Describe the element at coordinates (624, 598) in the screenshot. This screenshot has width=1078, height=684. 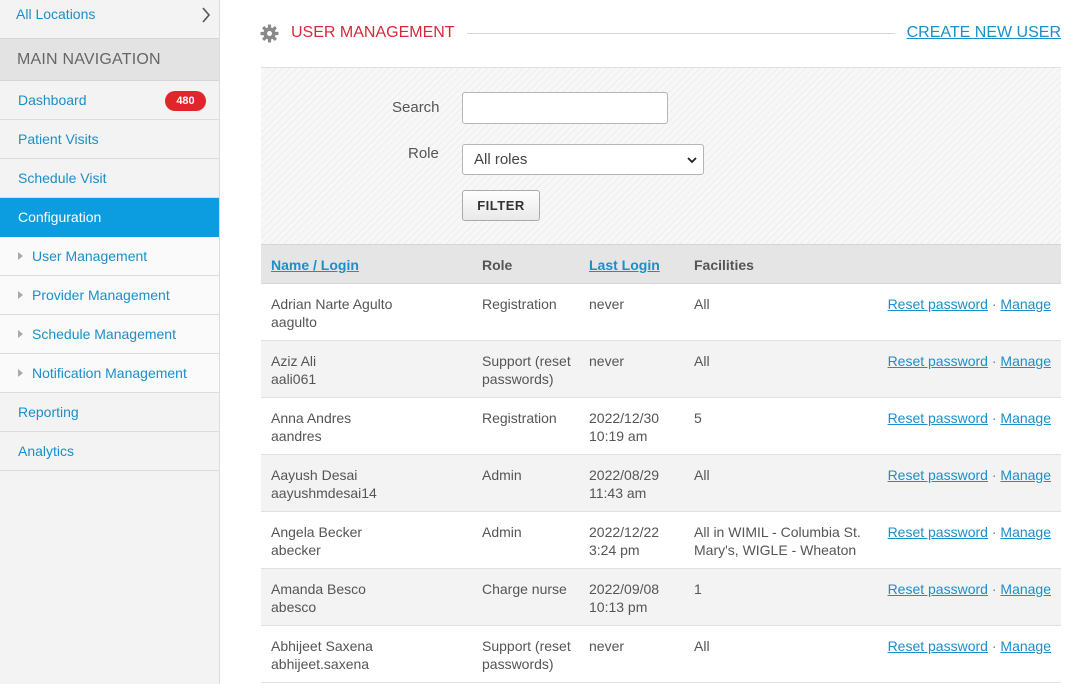
I see `last-login: 2022/09/08 10:13 pm` at that location.